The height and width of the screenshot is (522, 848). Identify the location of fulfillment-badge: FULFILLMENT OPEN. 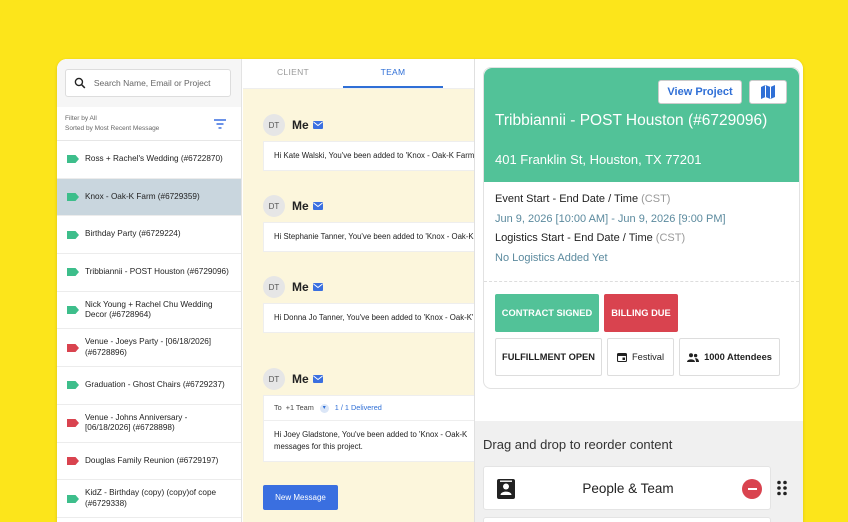
(548, 357).